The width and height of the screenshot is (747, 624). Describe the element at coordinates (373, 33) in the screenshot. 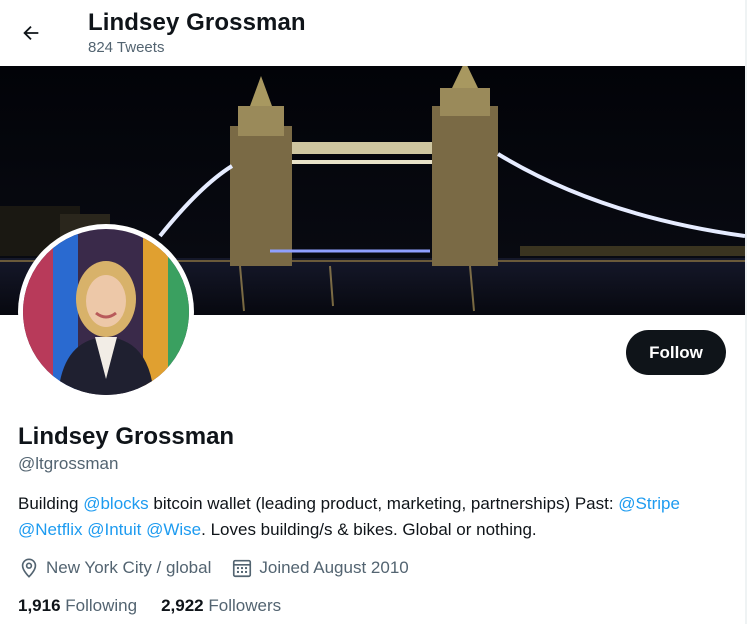

I see `profile-header: Lindsey Grossman 824 Tweets` at that location.